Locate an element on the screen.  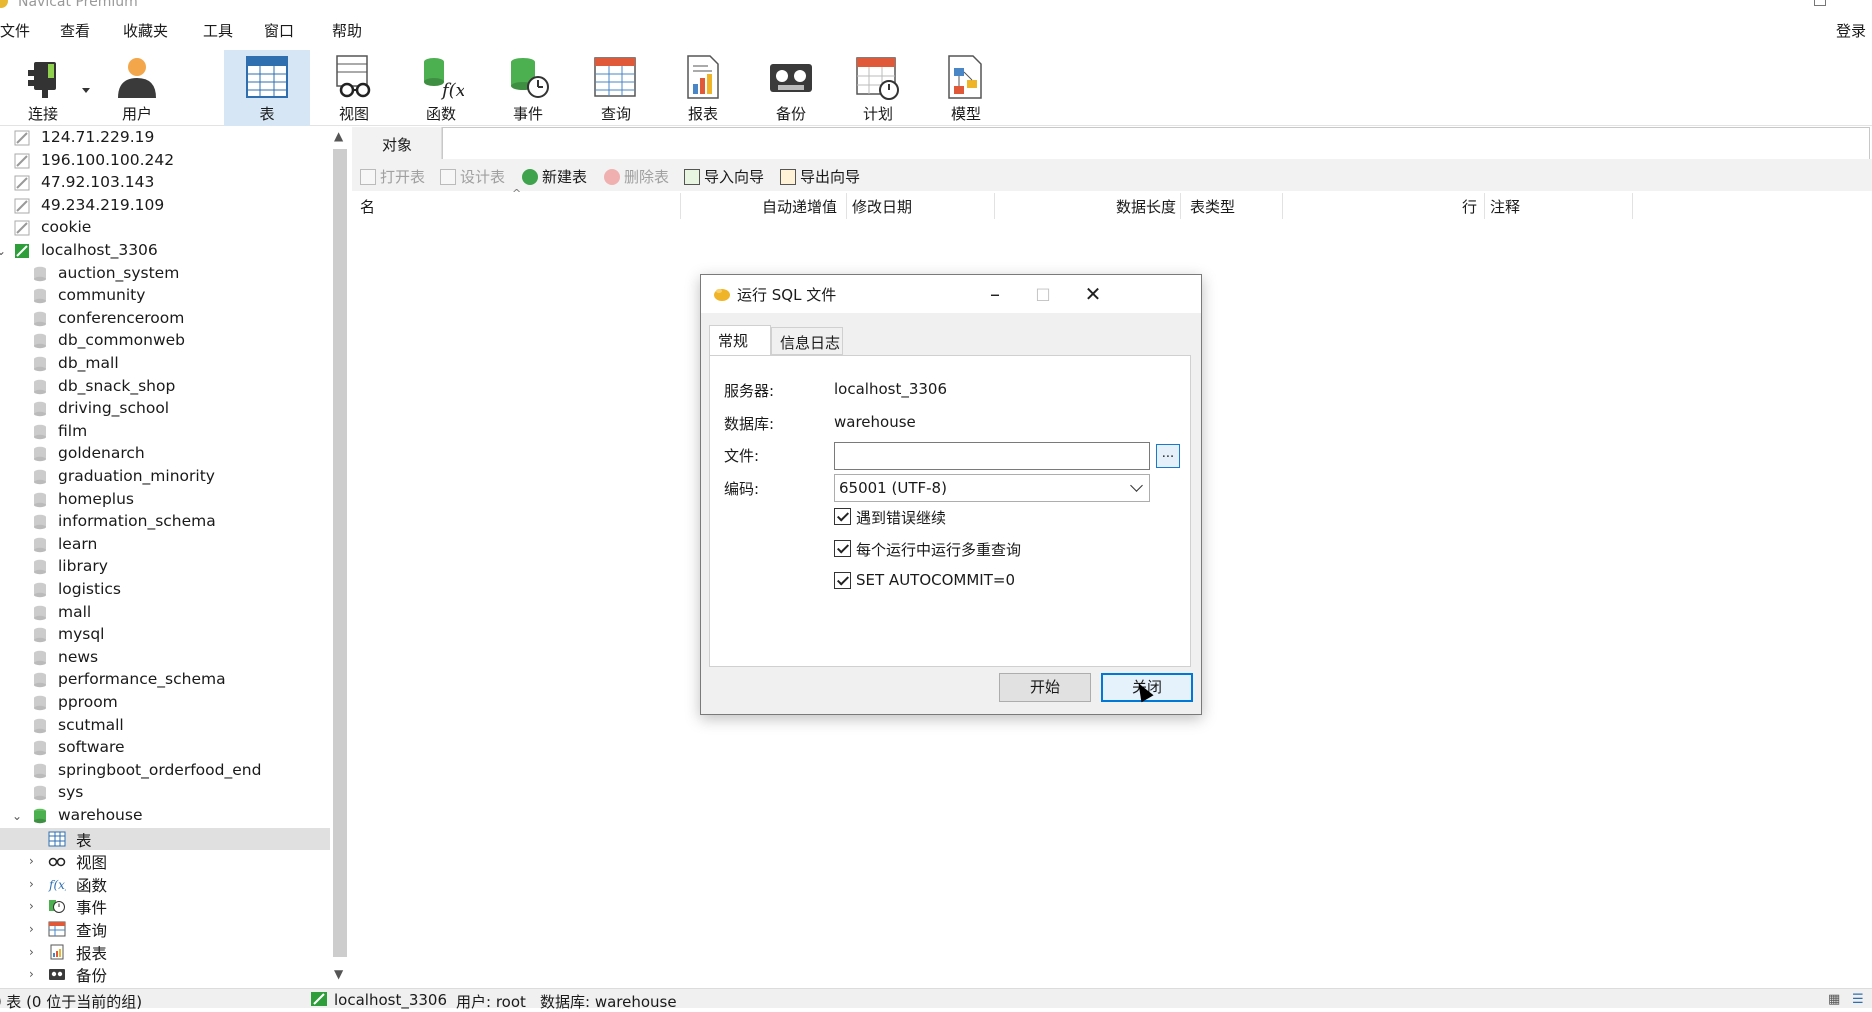
database-item: driving_school is located at coordinates (165, 409).